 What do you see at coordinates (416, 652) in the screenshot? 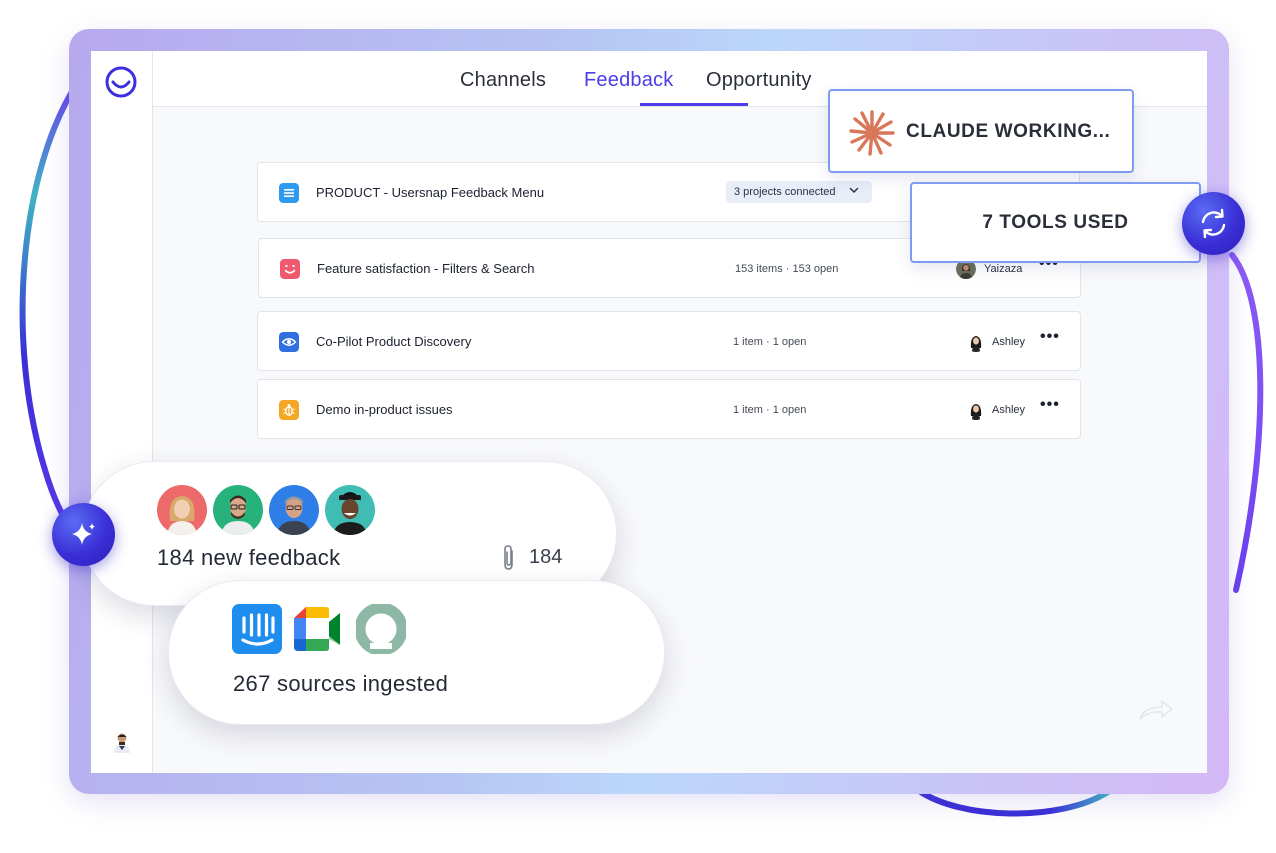
I see `sources-ingested-bubble: 267 sources ingested` at bounding box center [416, 652].